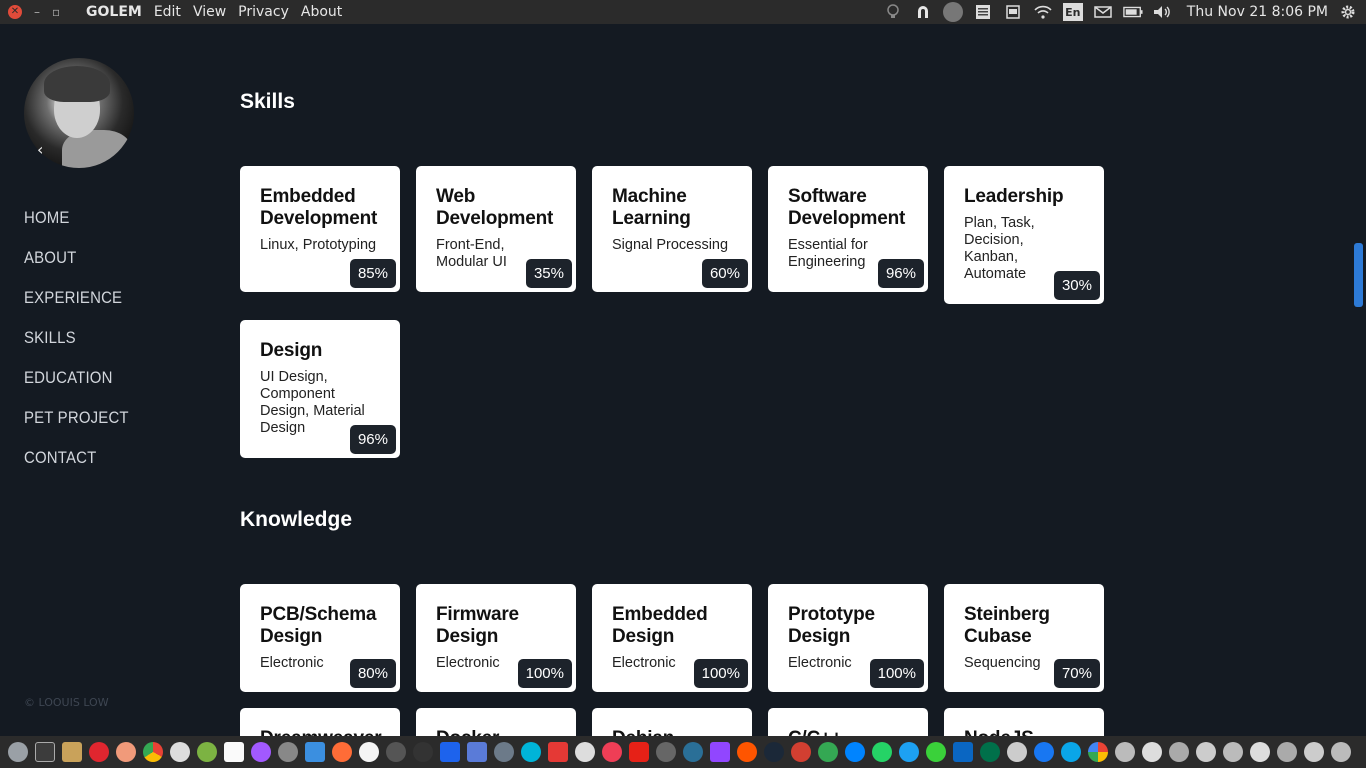 The width and height of the screenshot is (1366, 768). I want to click on app-launcher-dock, so click(683, 752).